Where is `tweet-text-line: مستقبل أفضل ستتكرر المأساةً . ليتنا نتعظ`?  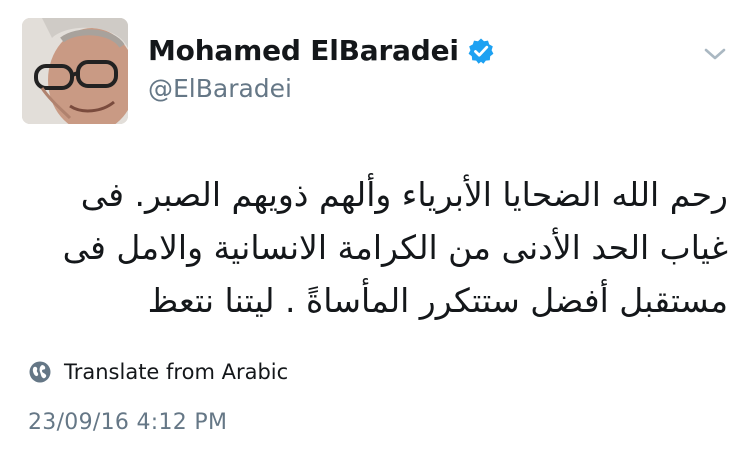
tweet-text-line: مستقبل أفضل ستتكرر المأساةً . ليتنا نتعظ is located at coordinates (437, 300).